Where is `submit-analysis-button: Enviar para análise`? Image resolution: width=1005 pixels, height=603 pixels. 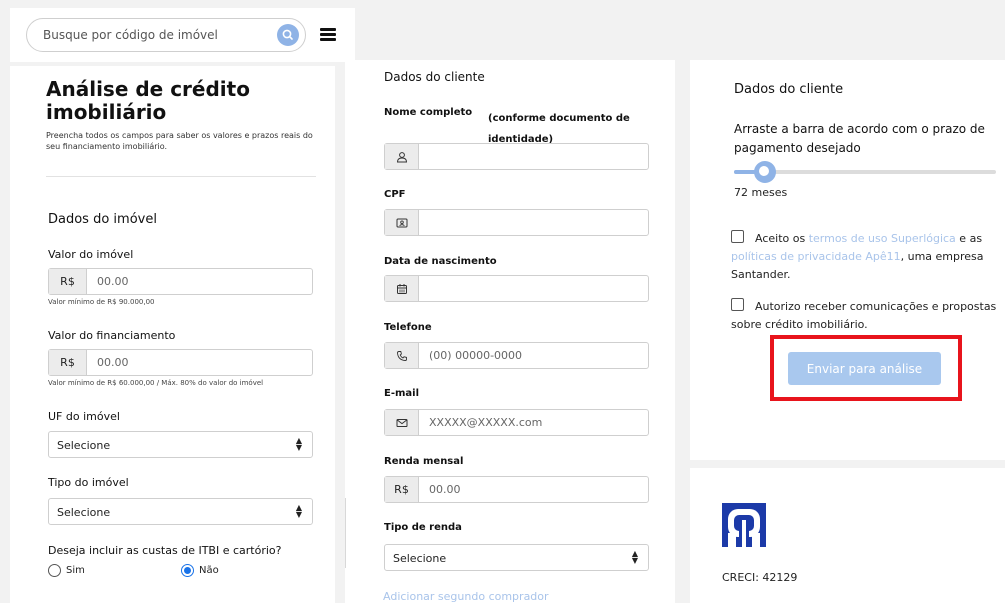 submit-analysis-button: Enviar para análise is located at coordinates (864, 368).